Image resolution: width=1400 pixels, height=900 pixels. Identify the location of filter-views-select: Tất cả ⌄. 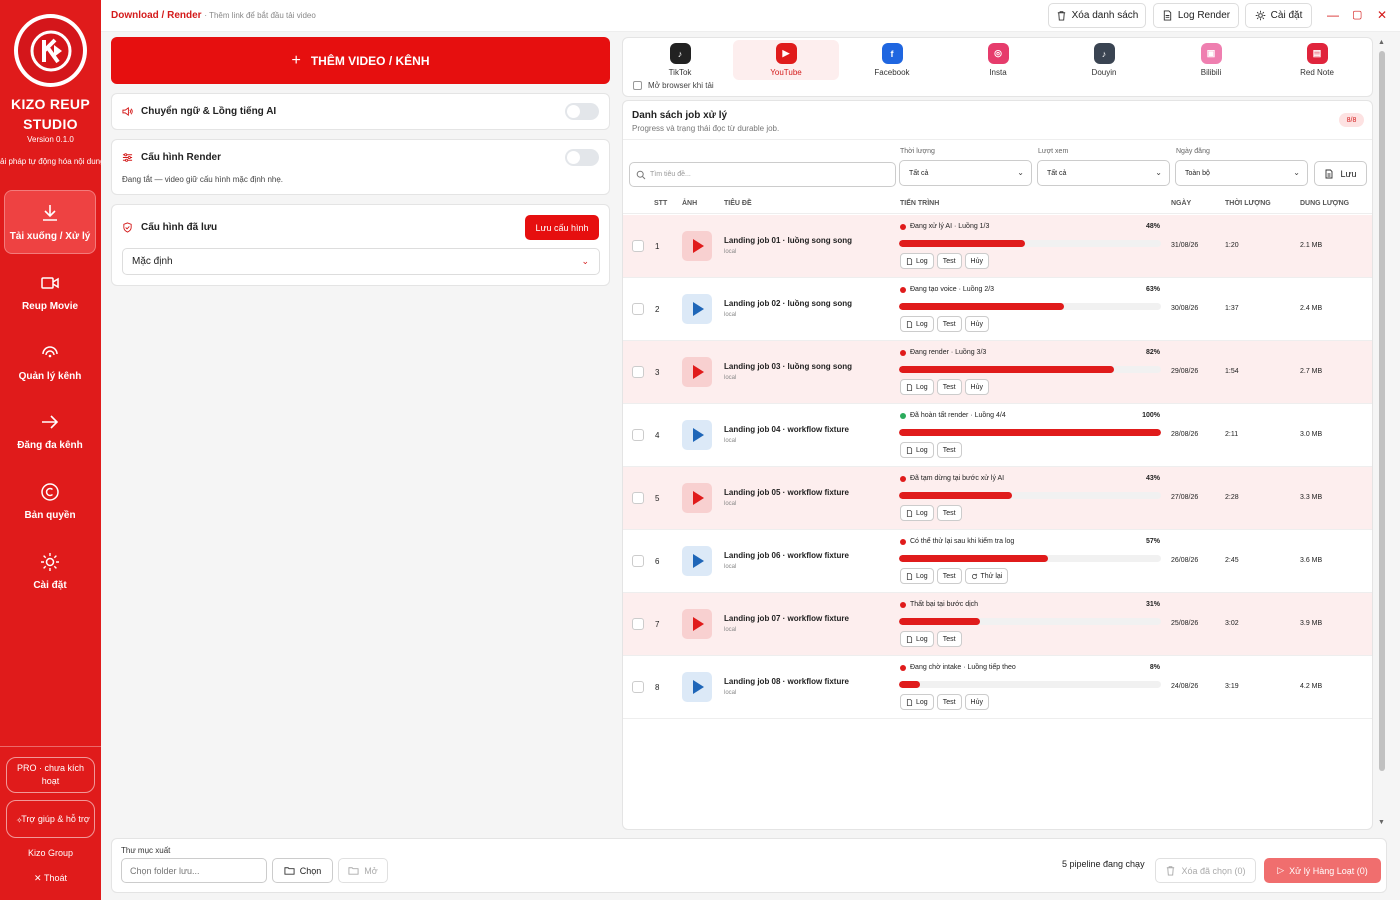
(1103, 173).